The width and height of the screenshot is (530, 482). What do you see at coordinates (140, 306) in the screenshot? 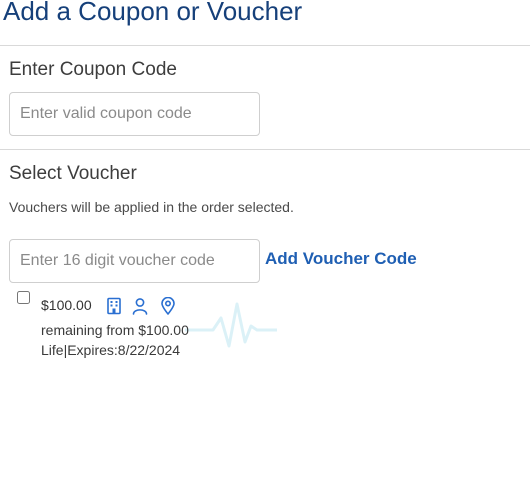
I see `person-icon` at bounding box center [140, 306].